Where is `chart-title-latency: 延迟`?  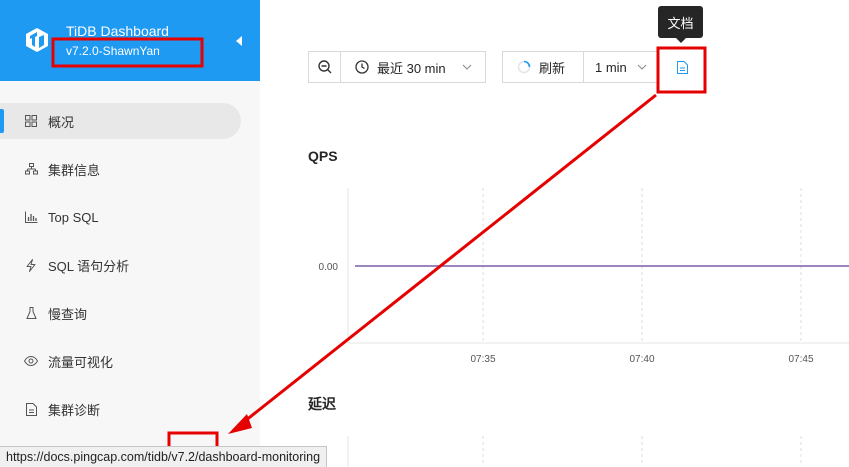 chart-title-latency: 延迟 is located at coordinates (322, 404).